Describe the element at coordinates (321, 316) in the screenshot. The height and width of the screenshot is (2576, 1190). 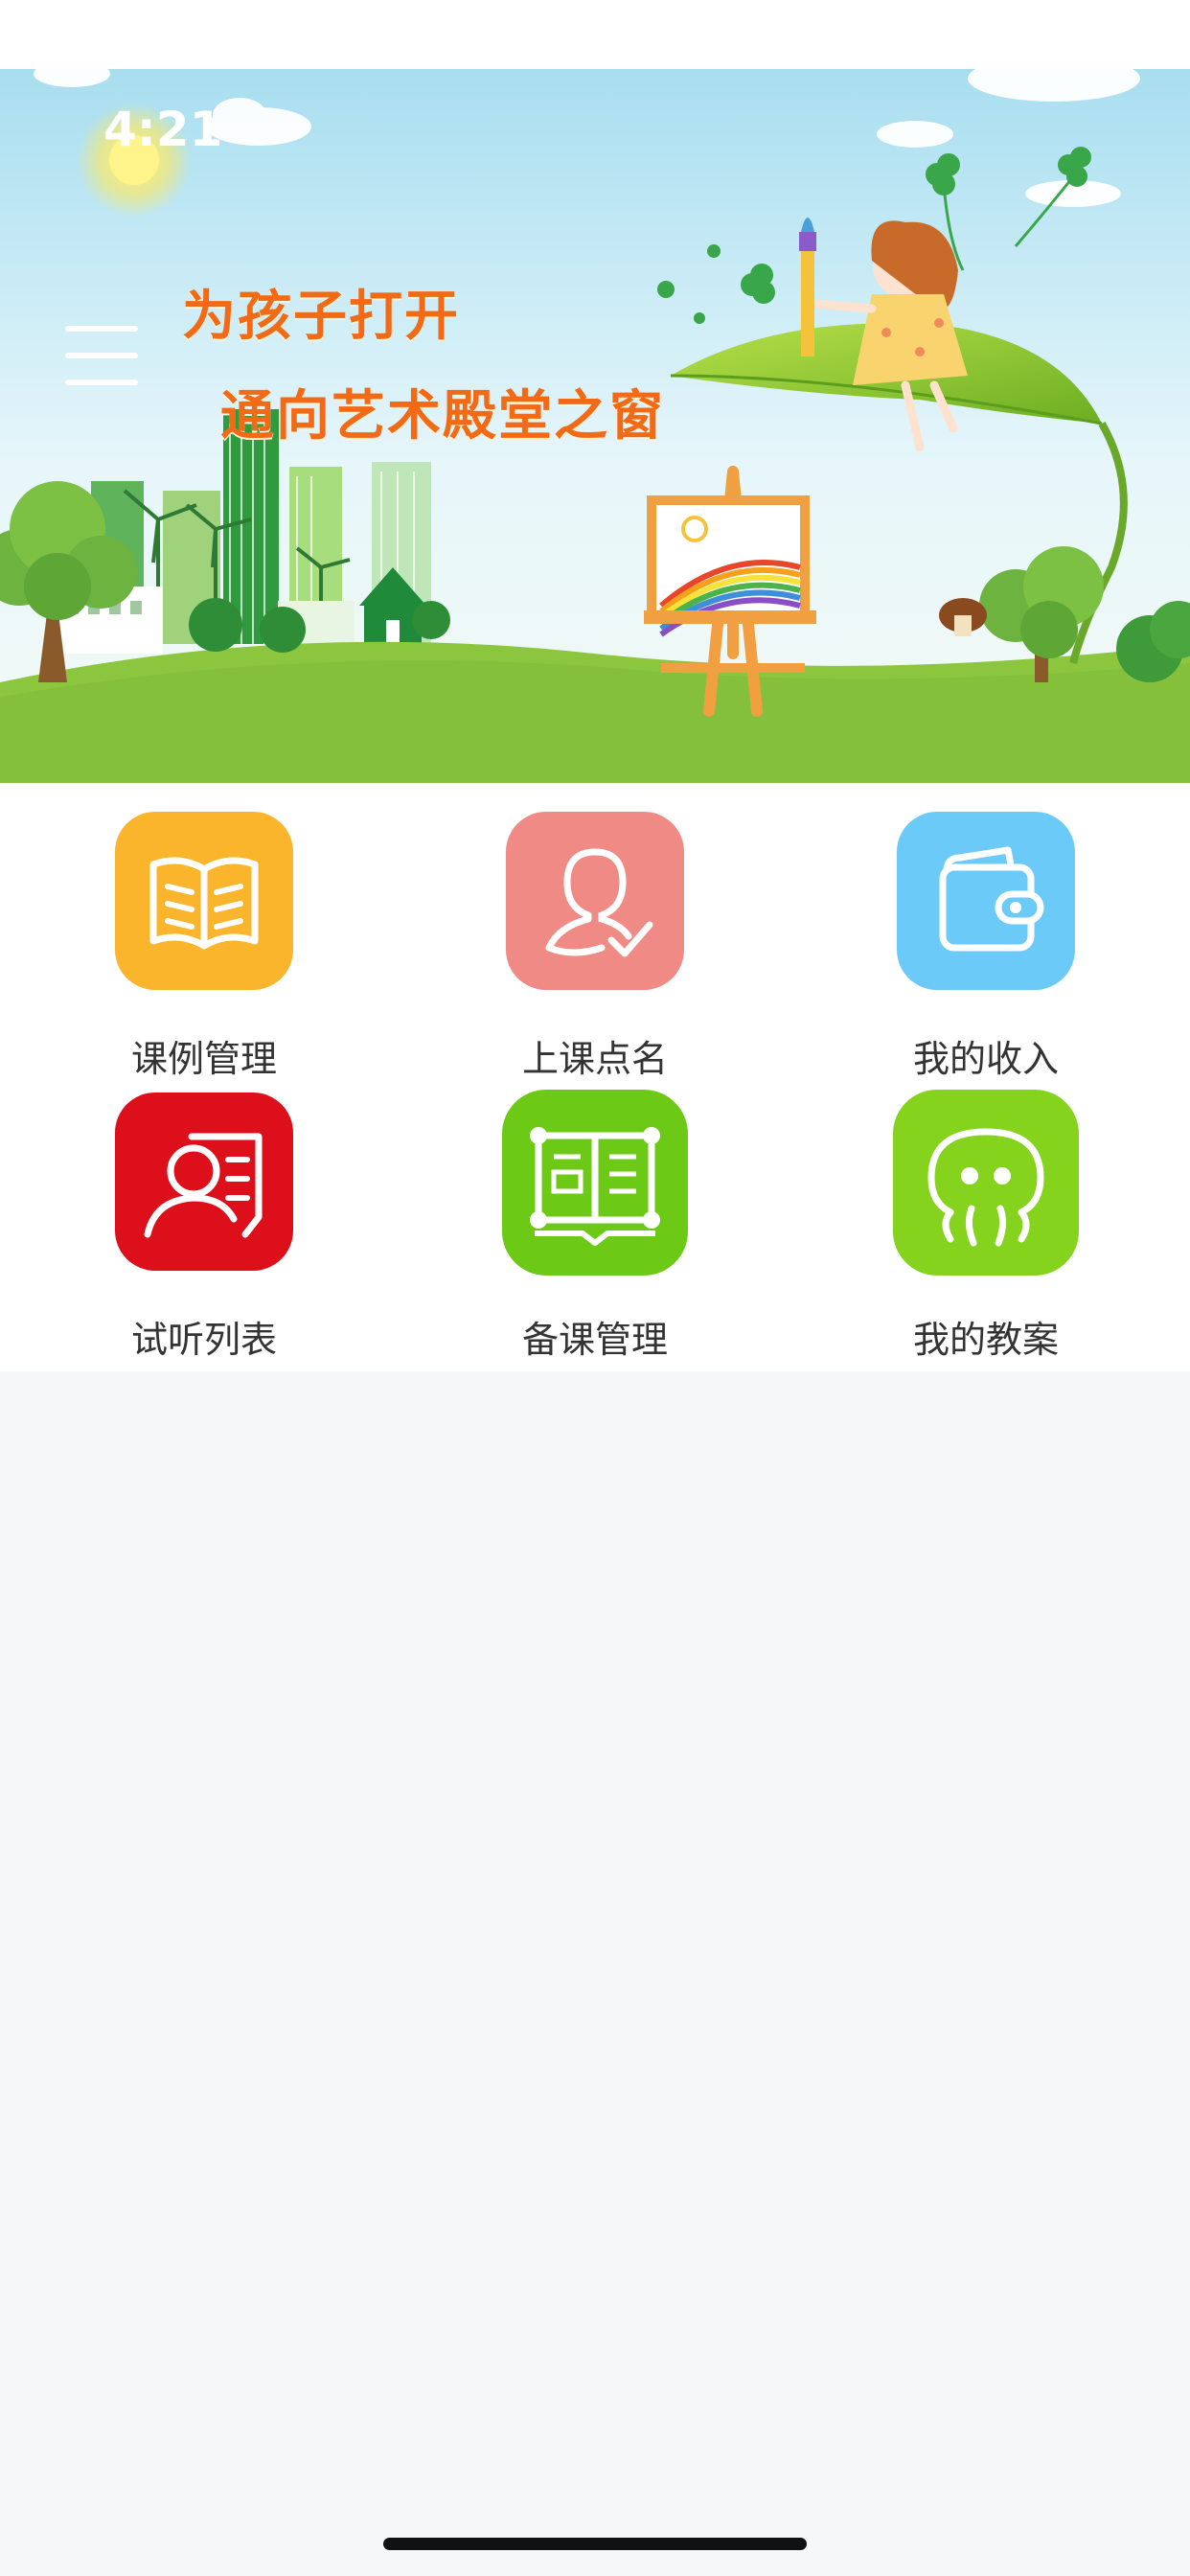
I see `banner-slogan-line1: 为孩子打开` at that location.